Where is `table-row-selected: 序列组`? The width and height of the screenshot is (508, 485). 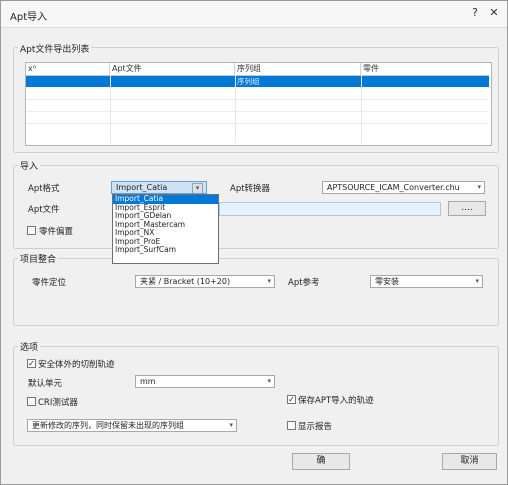 table-row-selected: 序列组 is located at coordinates (257, 81).